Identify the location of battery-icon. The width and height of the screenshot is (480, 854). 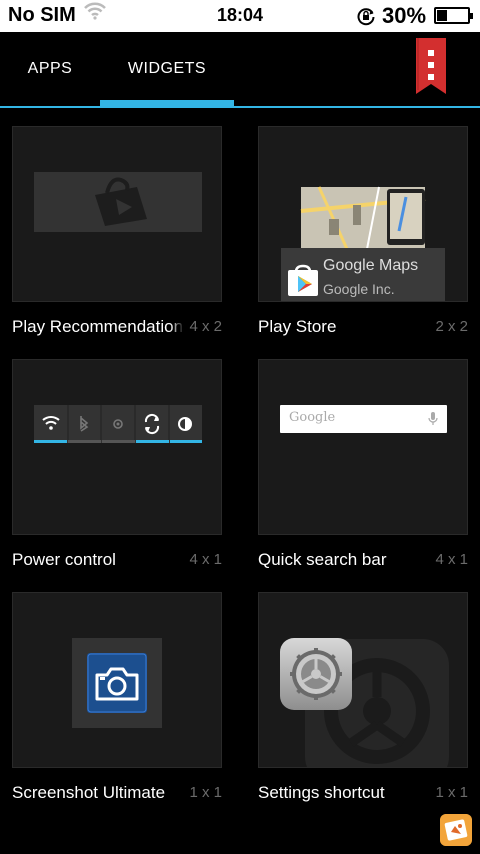
(453, 15).